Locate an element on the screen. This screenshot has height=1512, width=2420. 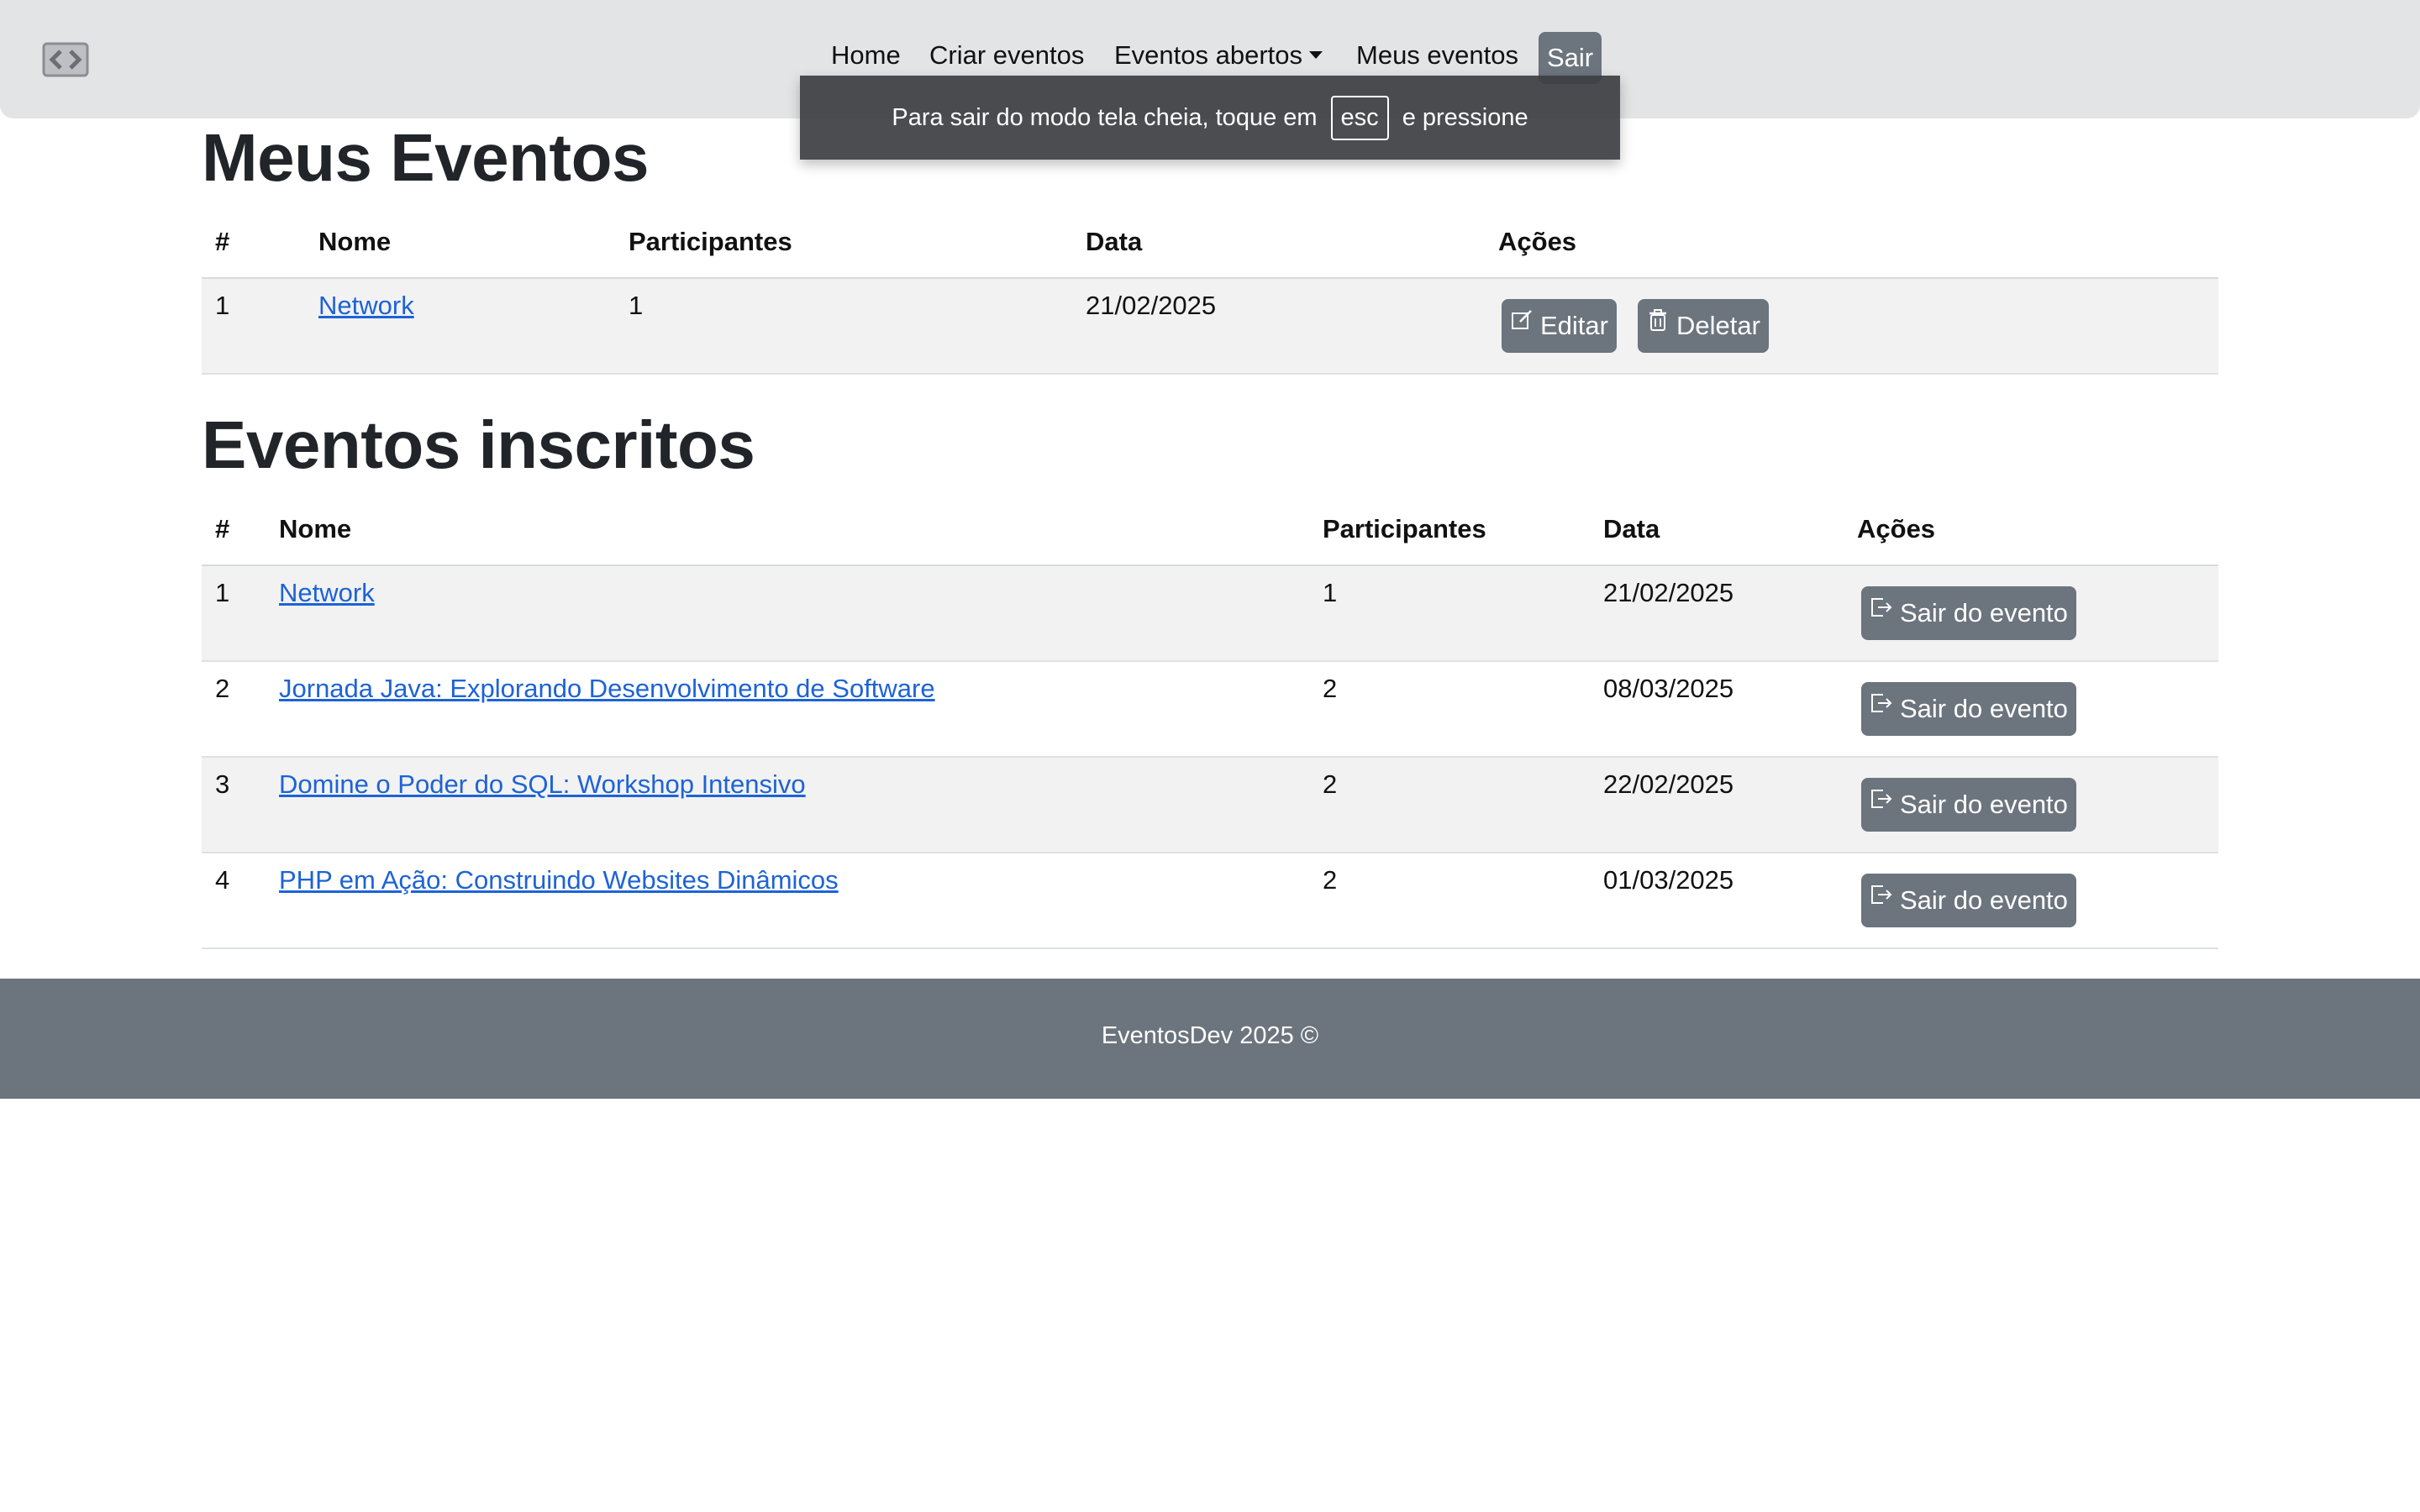
nav-create-events: Criar eventos is located at coordinates (1006, 55).